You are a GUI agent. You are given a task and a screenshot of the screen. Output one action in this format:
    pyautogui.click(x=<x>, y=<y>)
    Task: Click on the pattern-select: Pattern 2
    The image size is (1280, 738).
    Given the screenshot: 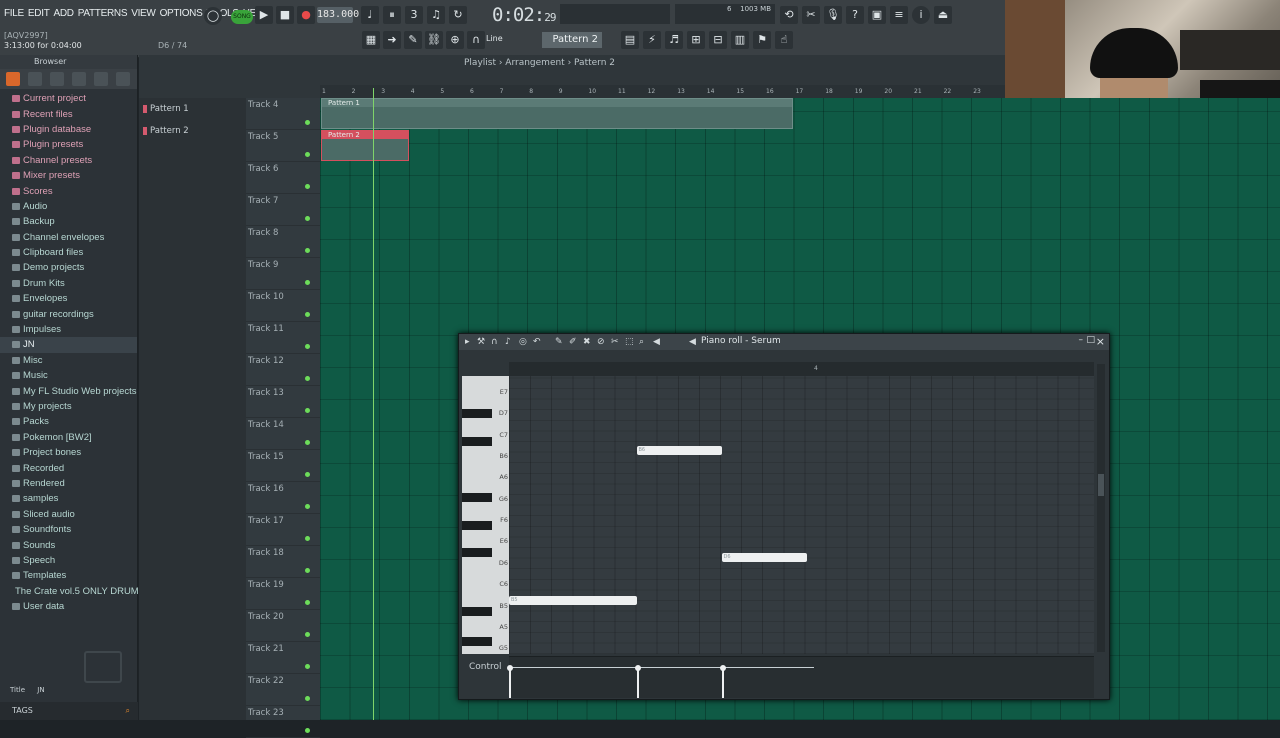 What is the action you would take?
    pyautogui.click(x=572, y=40)
    